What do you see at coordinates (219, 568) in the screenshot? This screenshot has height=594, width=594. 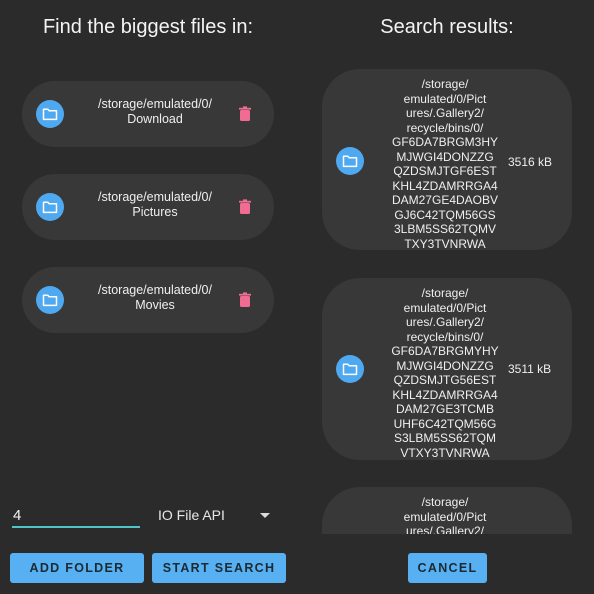 I see `start-search-button: START SEARCH` at bounding box center [219, 568].